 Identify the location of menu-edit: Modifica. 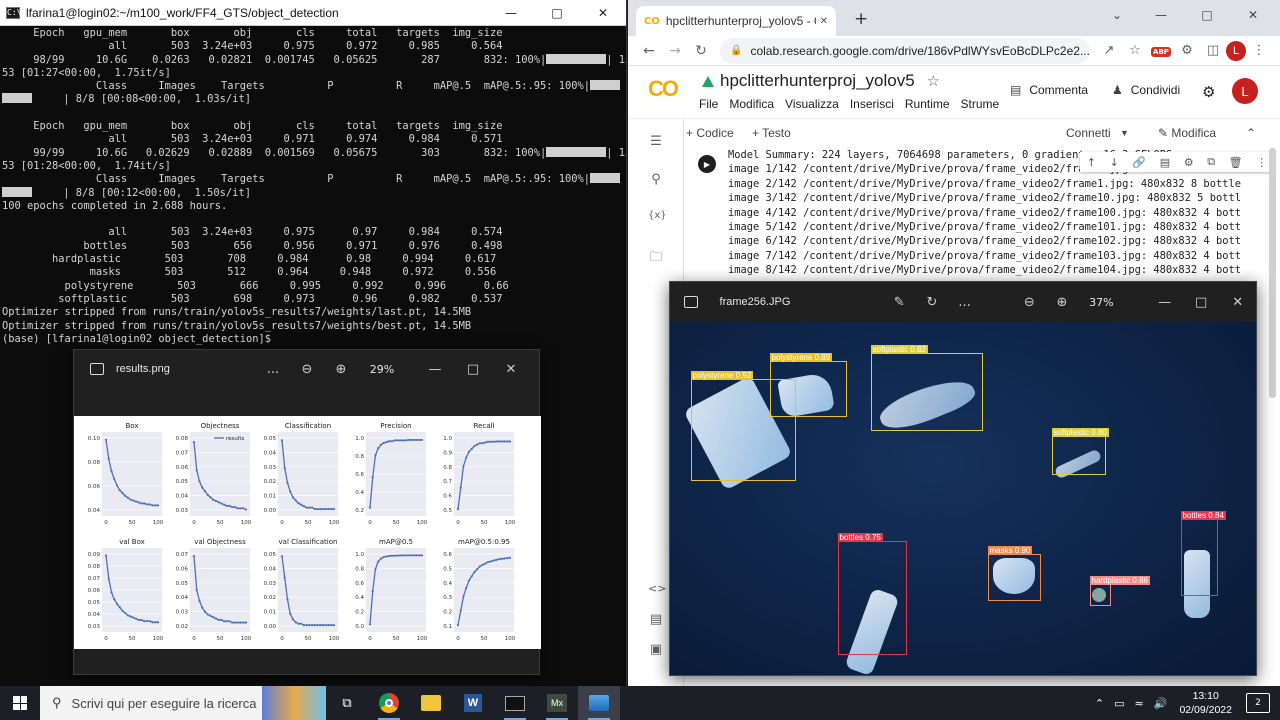
(751, 104).